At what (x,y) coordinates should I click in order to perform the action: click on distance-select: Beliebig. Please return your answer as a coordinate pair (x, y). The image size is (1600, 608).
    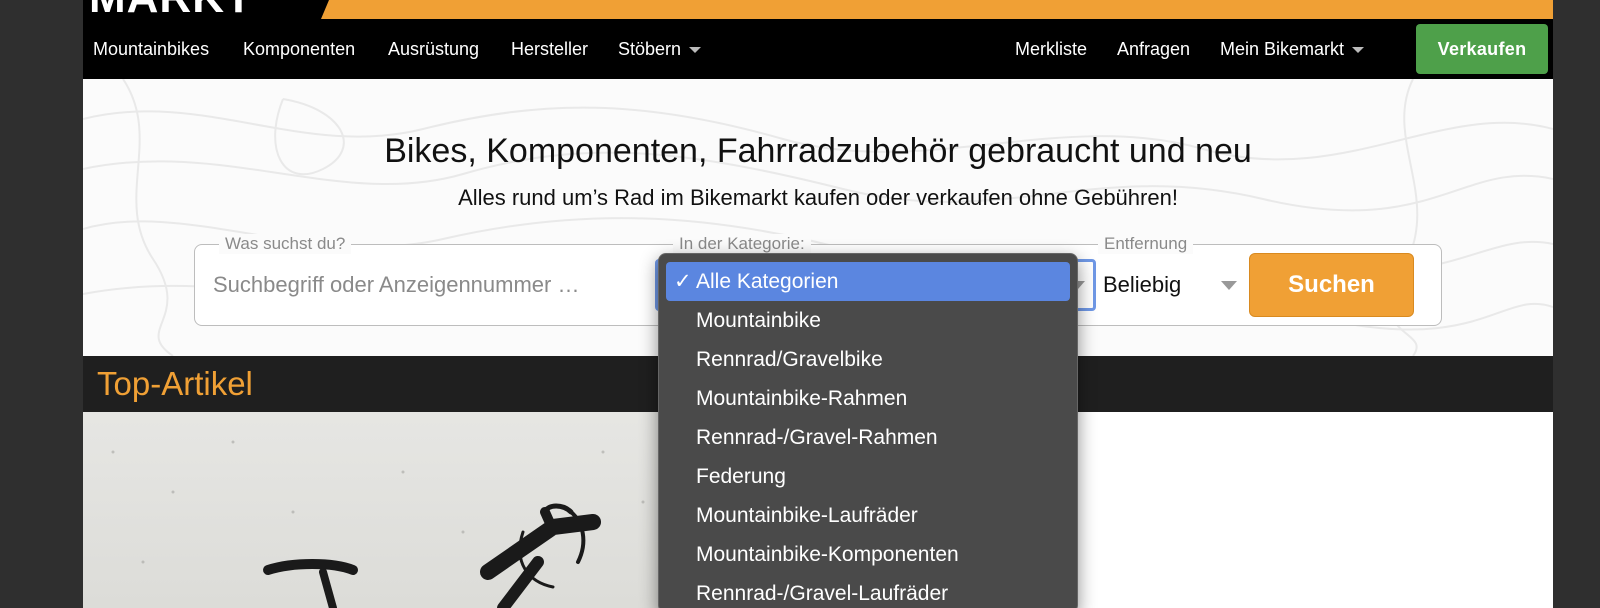
    Looking at the image, I should click on (1171, 285).